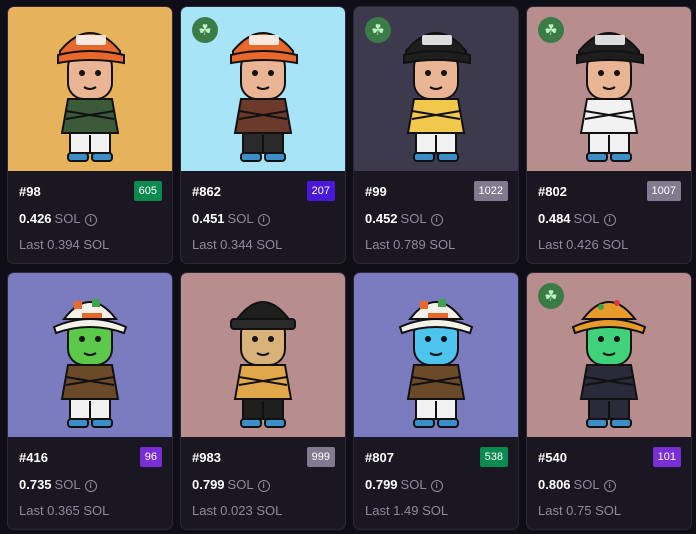  I want to click on rarity-rank-badge: 1007, so click(663, 191).